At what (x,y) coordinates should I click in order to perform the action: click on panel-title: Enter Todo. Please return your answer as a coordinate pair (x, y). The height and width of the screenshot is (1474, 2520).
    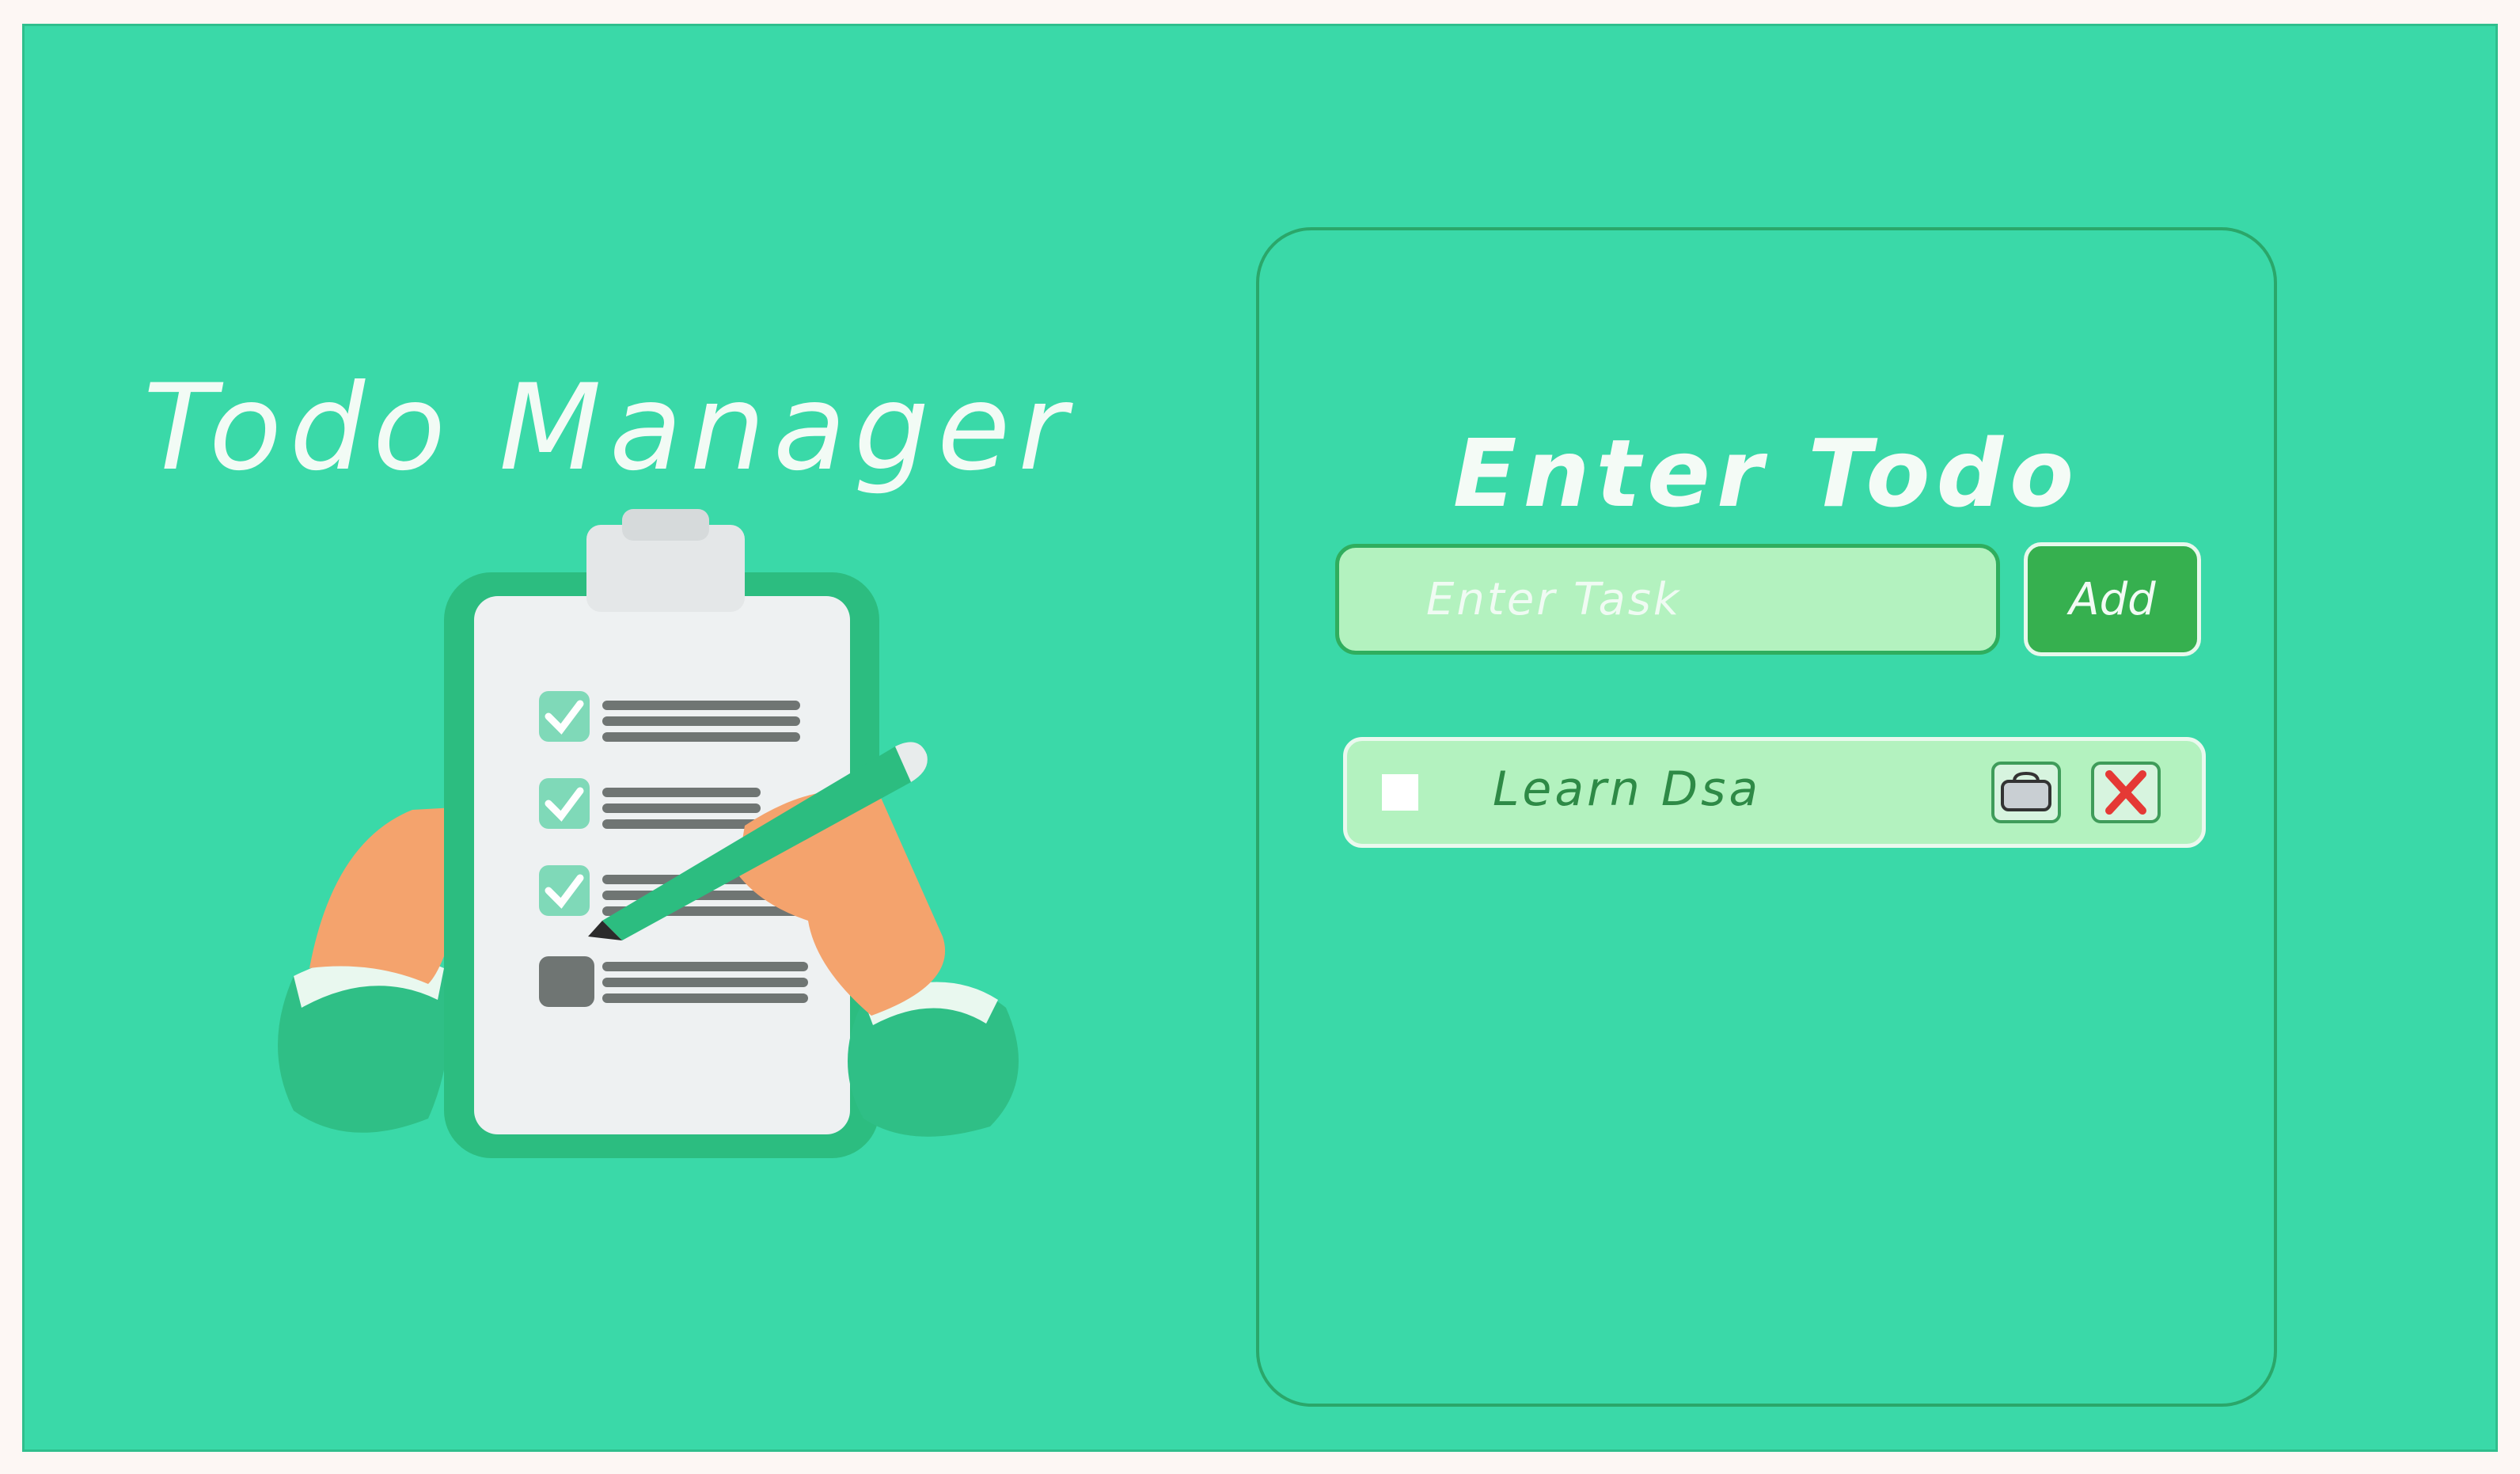
    Looking at the image, I should click on (1766, 473).